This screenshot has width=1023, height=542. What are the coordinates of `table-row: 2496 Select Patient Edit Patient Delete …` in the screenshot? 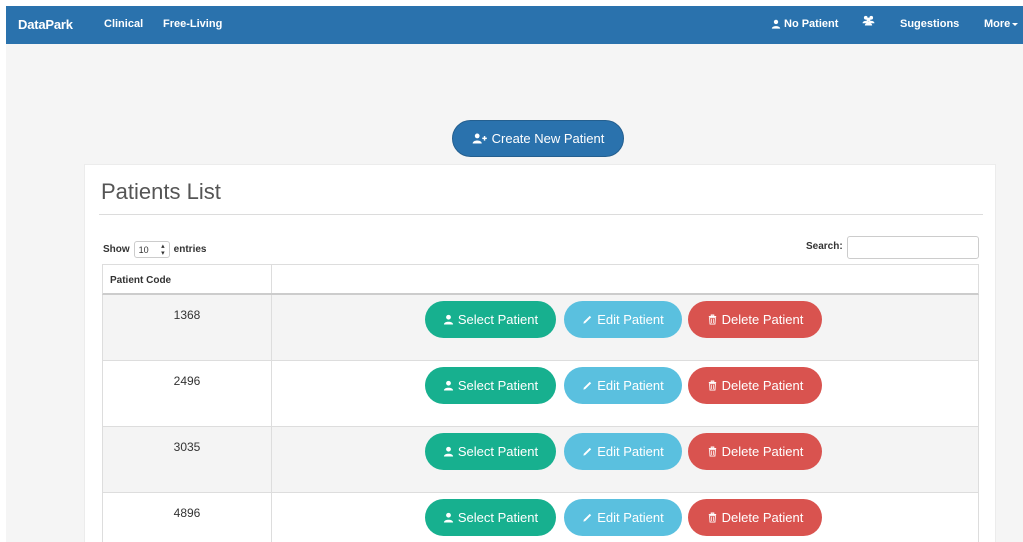 It's located at (540, 394).